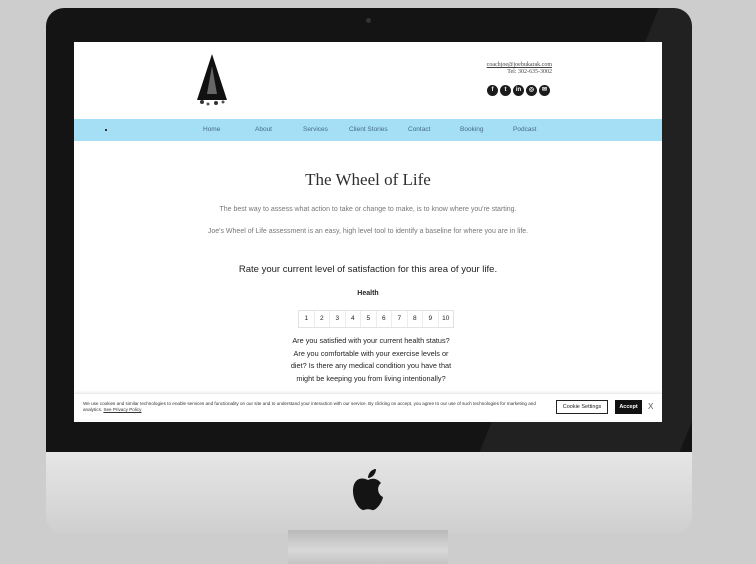  Describe the element at coordinates (582, 407) in the screenshot. I see `cookie-settings-button: Cookie Settings` at that location.